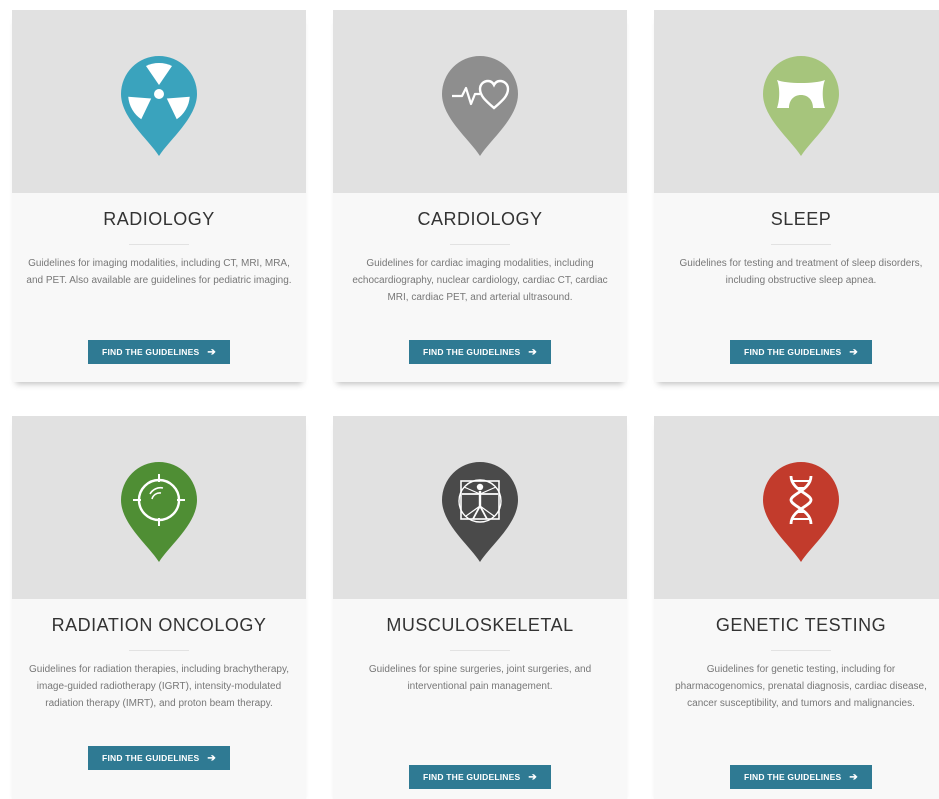  What do you see at coordinates (480, 512) in the screenshot?
I see `vitruvian-man-icon` at bounding box center [480, 512].